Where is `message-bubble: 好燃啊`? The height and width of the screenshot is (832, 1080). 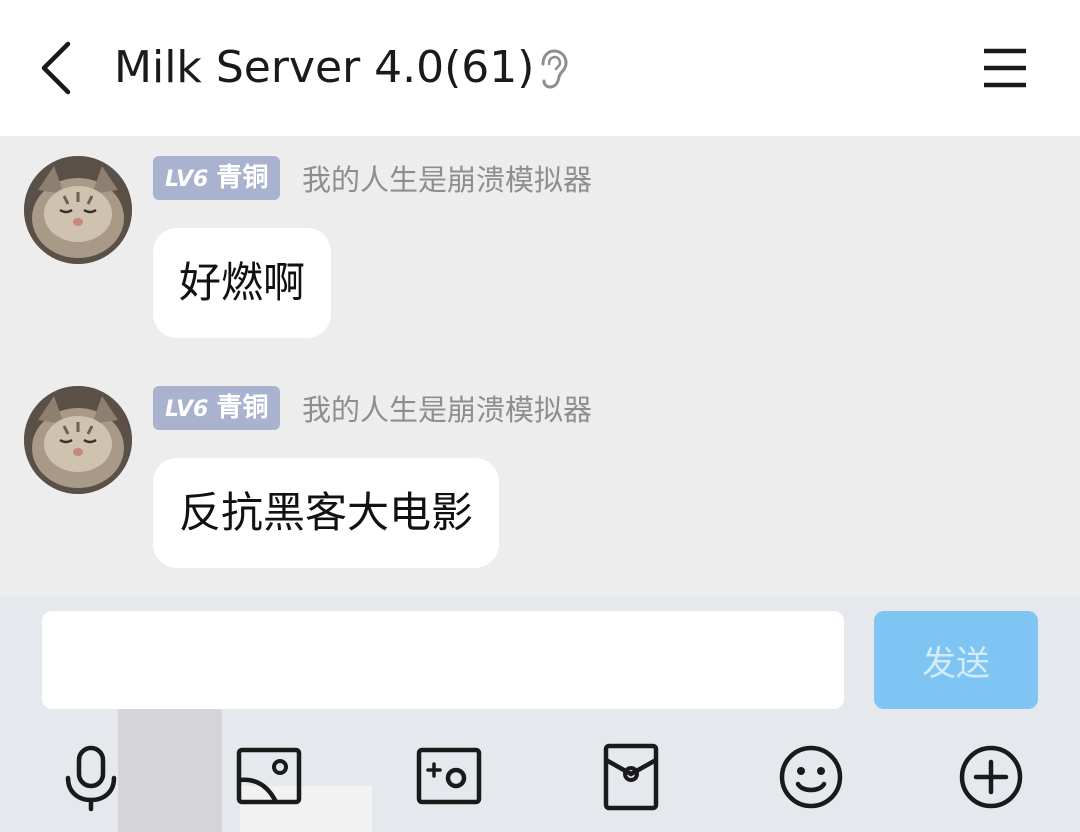 message-bubble: 好燃啊 is located at coordinates (242, 283).